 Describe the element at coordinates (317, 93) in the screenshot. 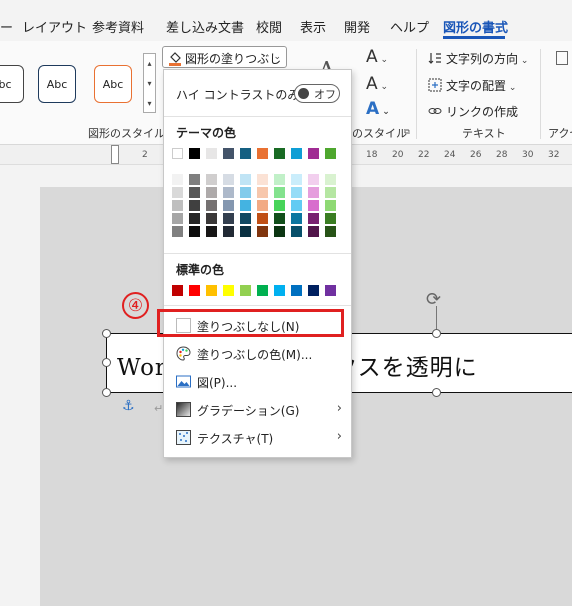

I see `high-contrast-toggle: オフ` at that location.